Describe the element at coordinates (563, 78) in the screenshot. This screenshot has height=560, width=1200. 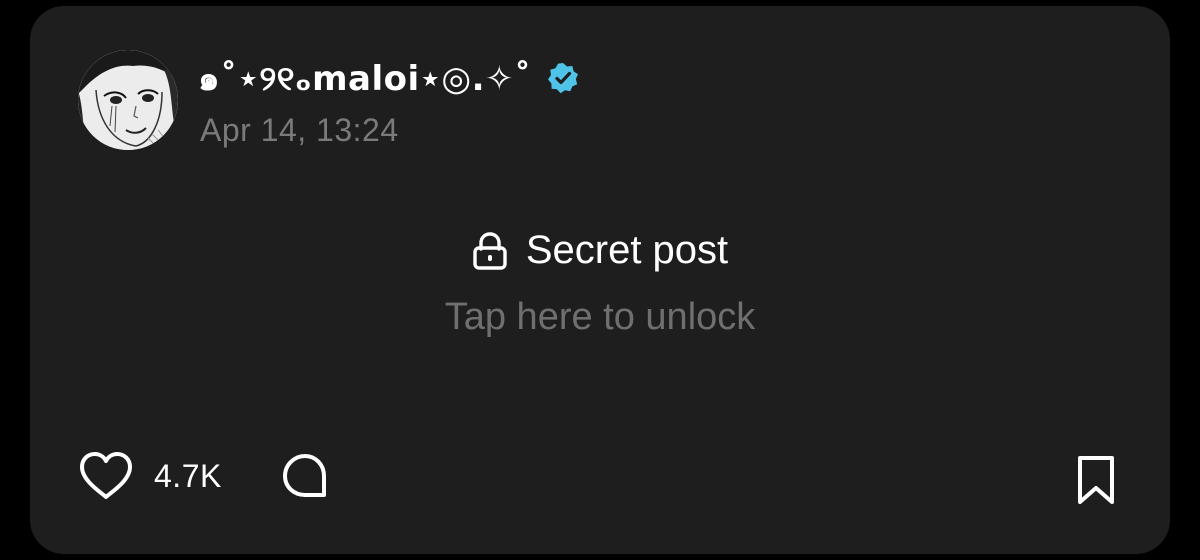
I see `verified-badge-icon` at that location.